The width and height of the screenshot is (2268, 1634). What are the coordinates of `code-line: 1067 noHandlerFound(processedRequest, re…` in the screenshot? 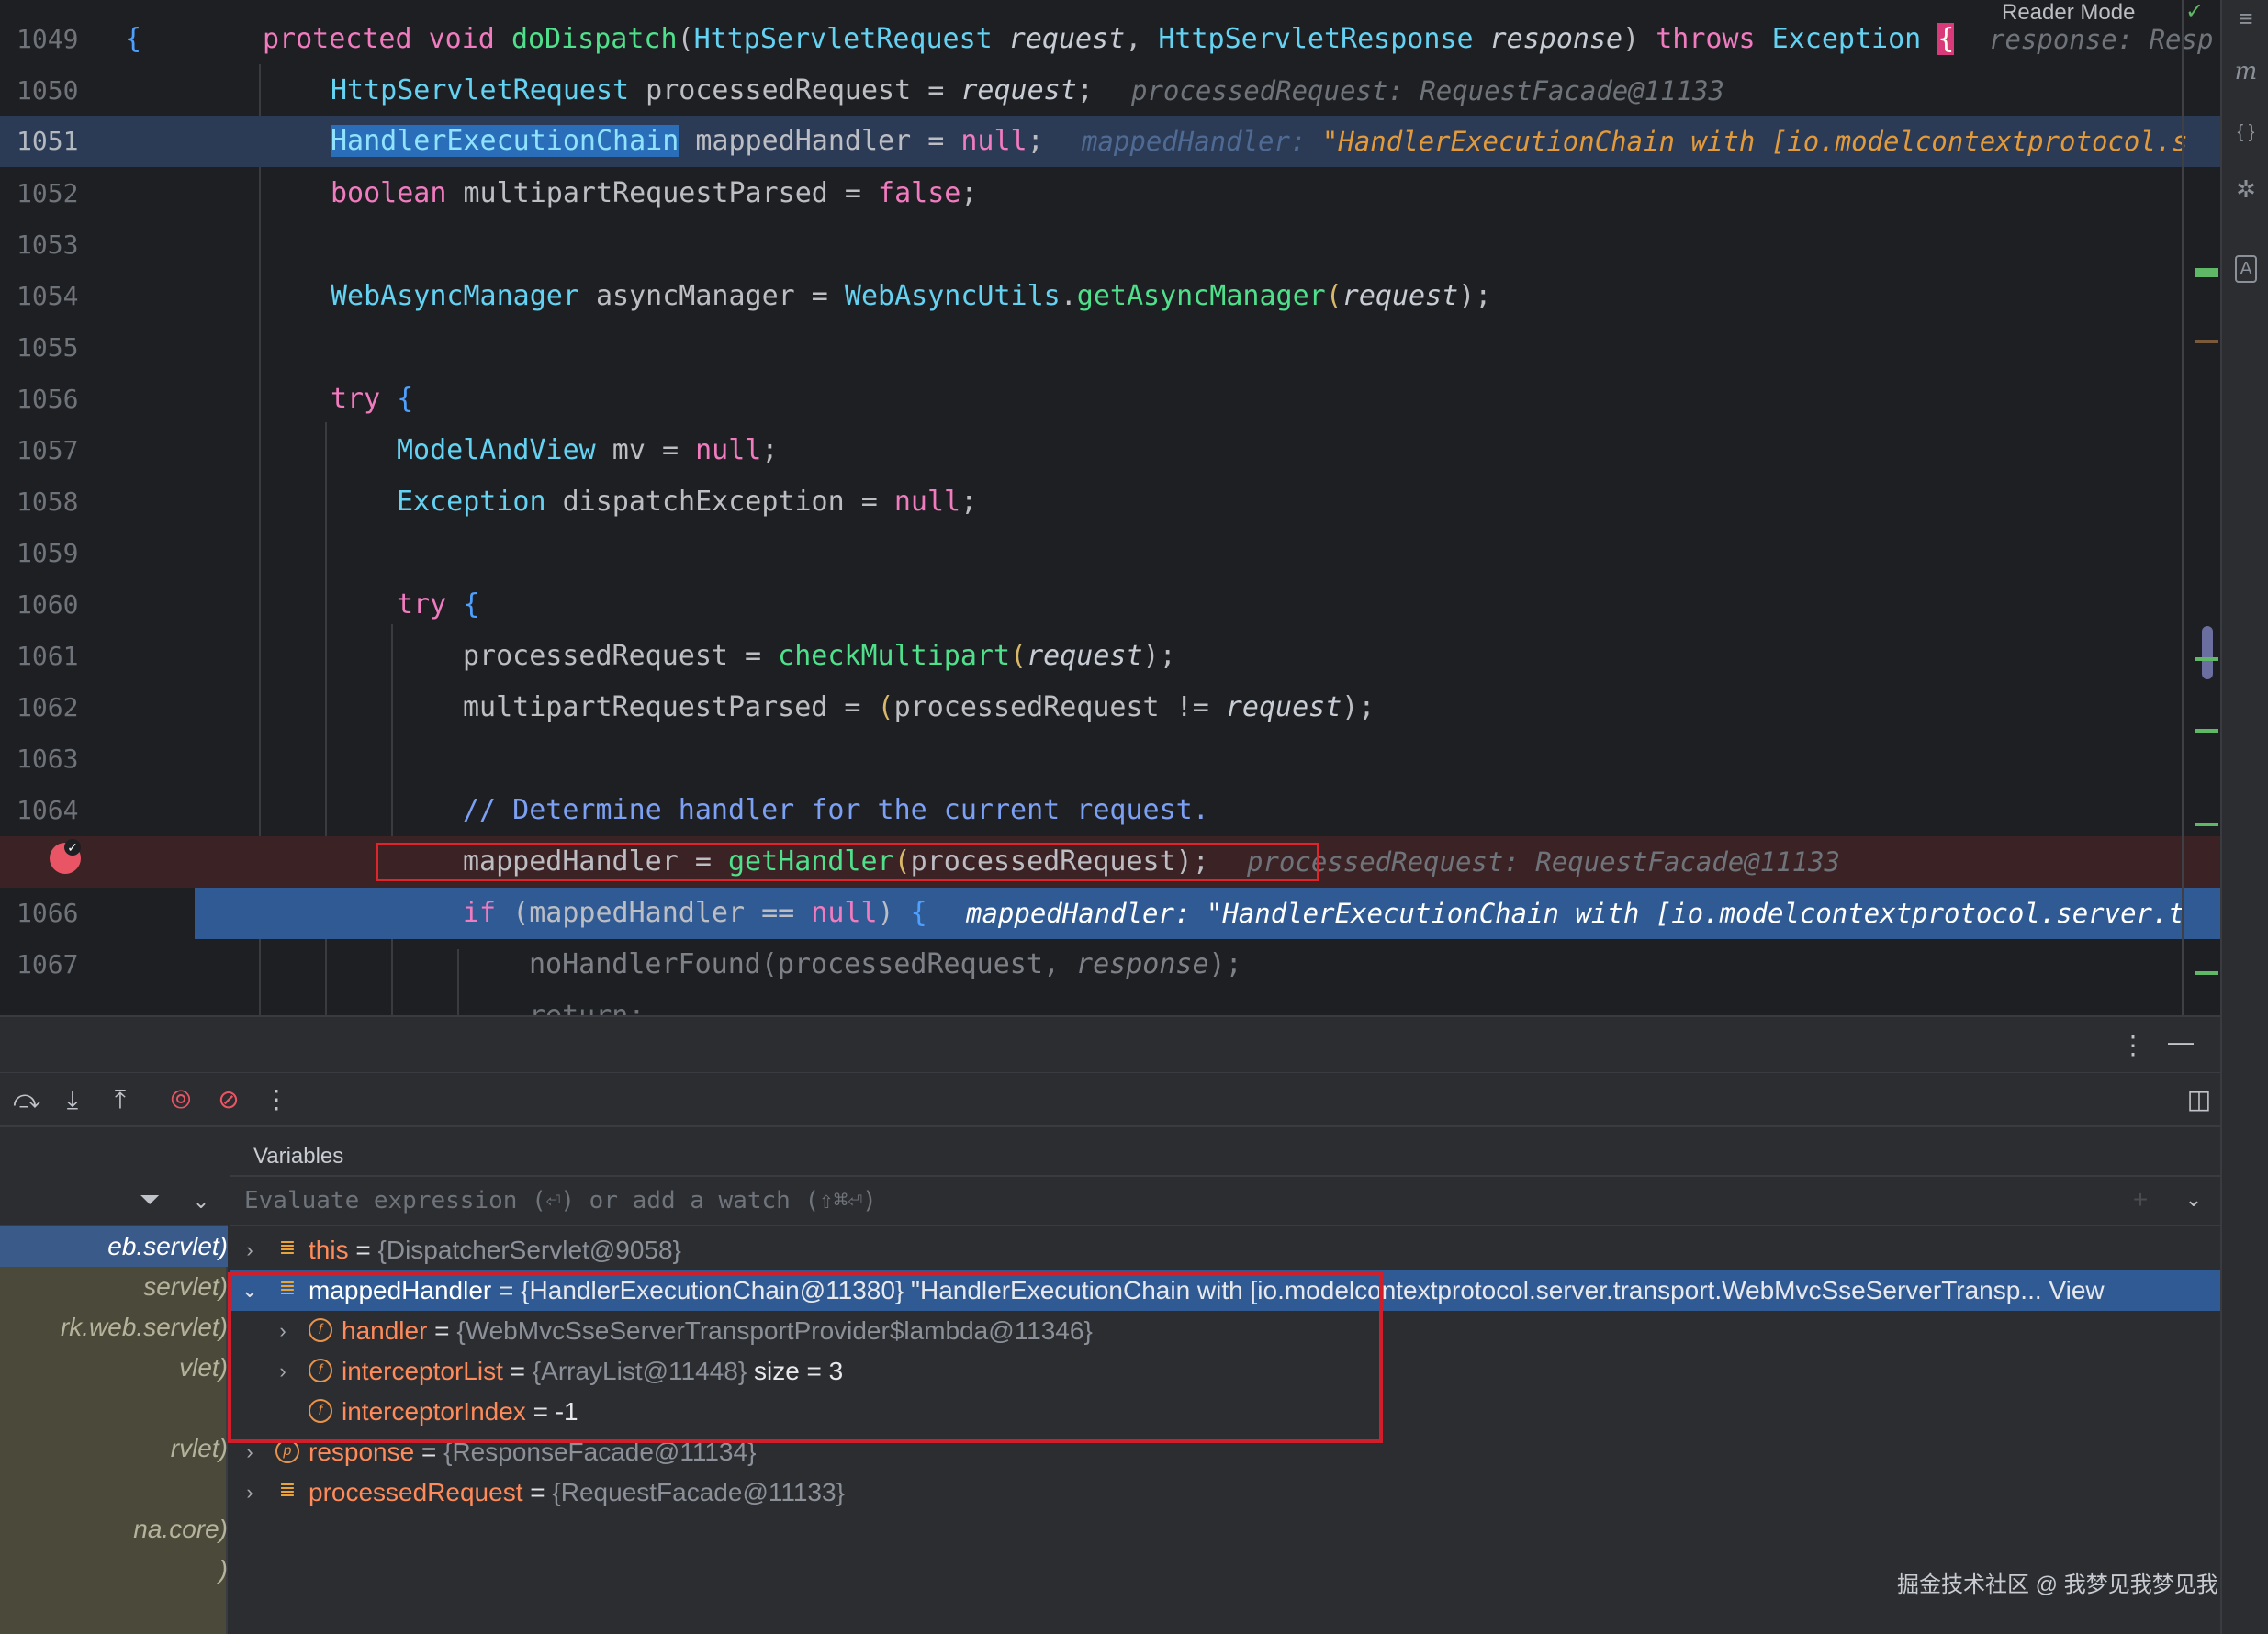 It's located at (1110, 964).